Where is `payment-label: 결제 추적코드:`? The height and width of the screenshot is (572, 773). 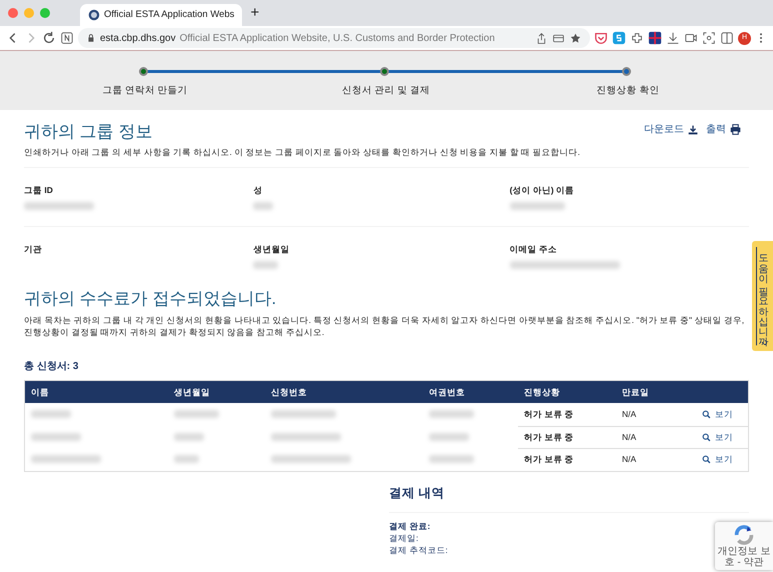
payment-label: 결제 추적코드: is located at coordinates (418, 551).